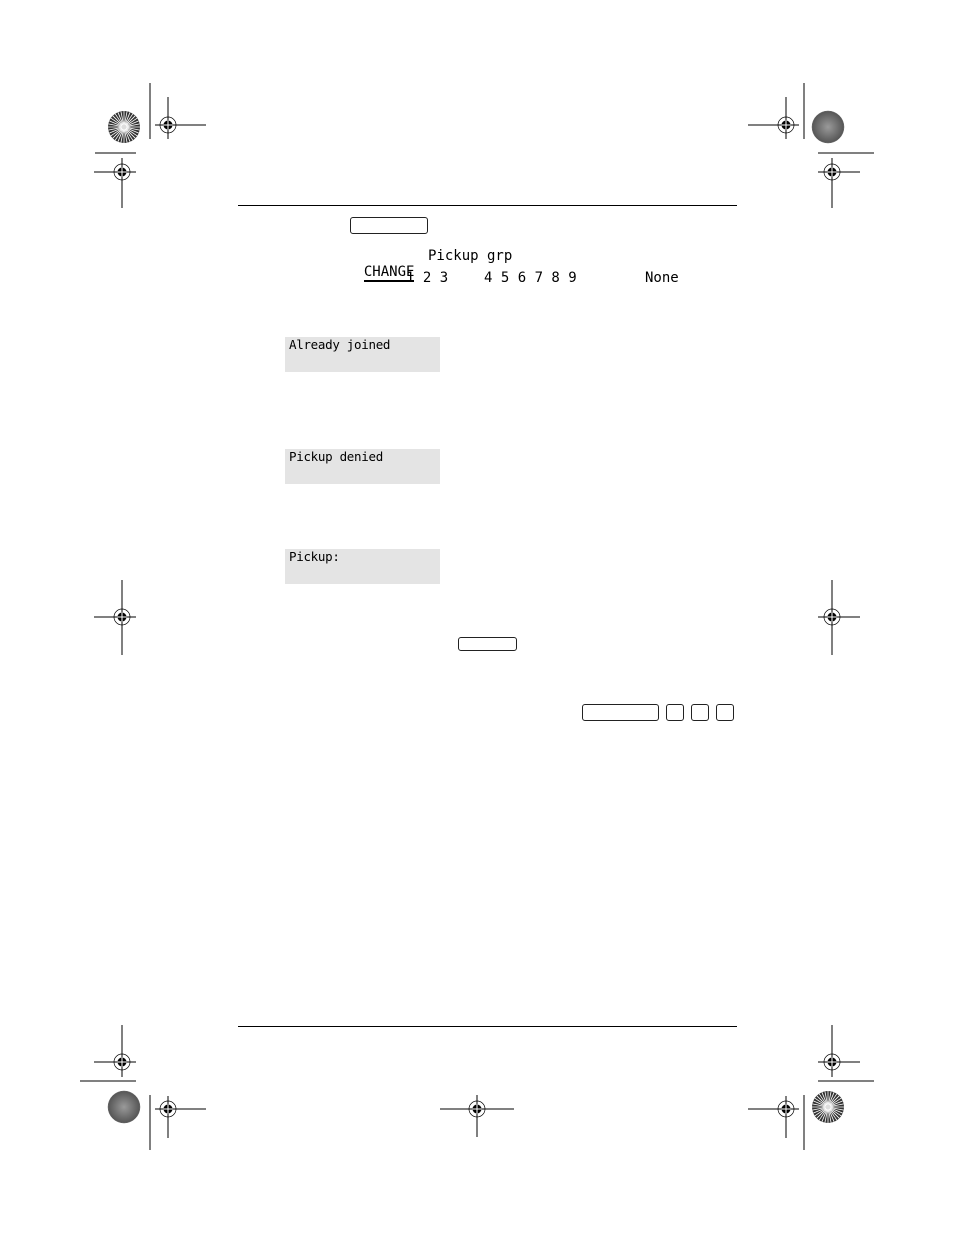 This screenshot has height=1235, width=954. Describe the element at coordinates (477, 1116) in the screenshot. I see `registration-mark-bottom-center` at that location.